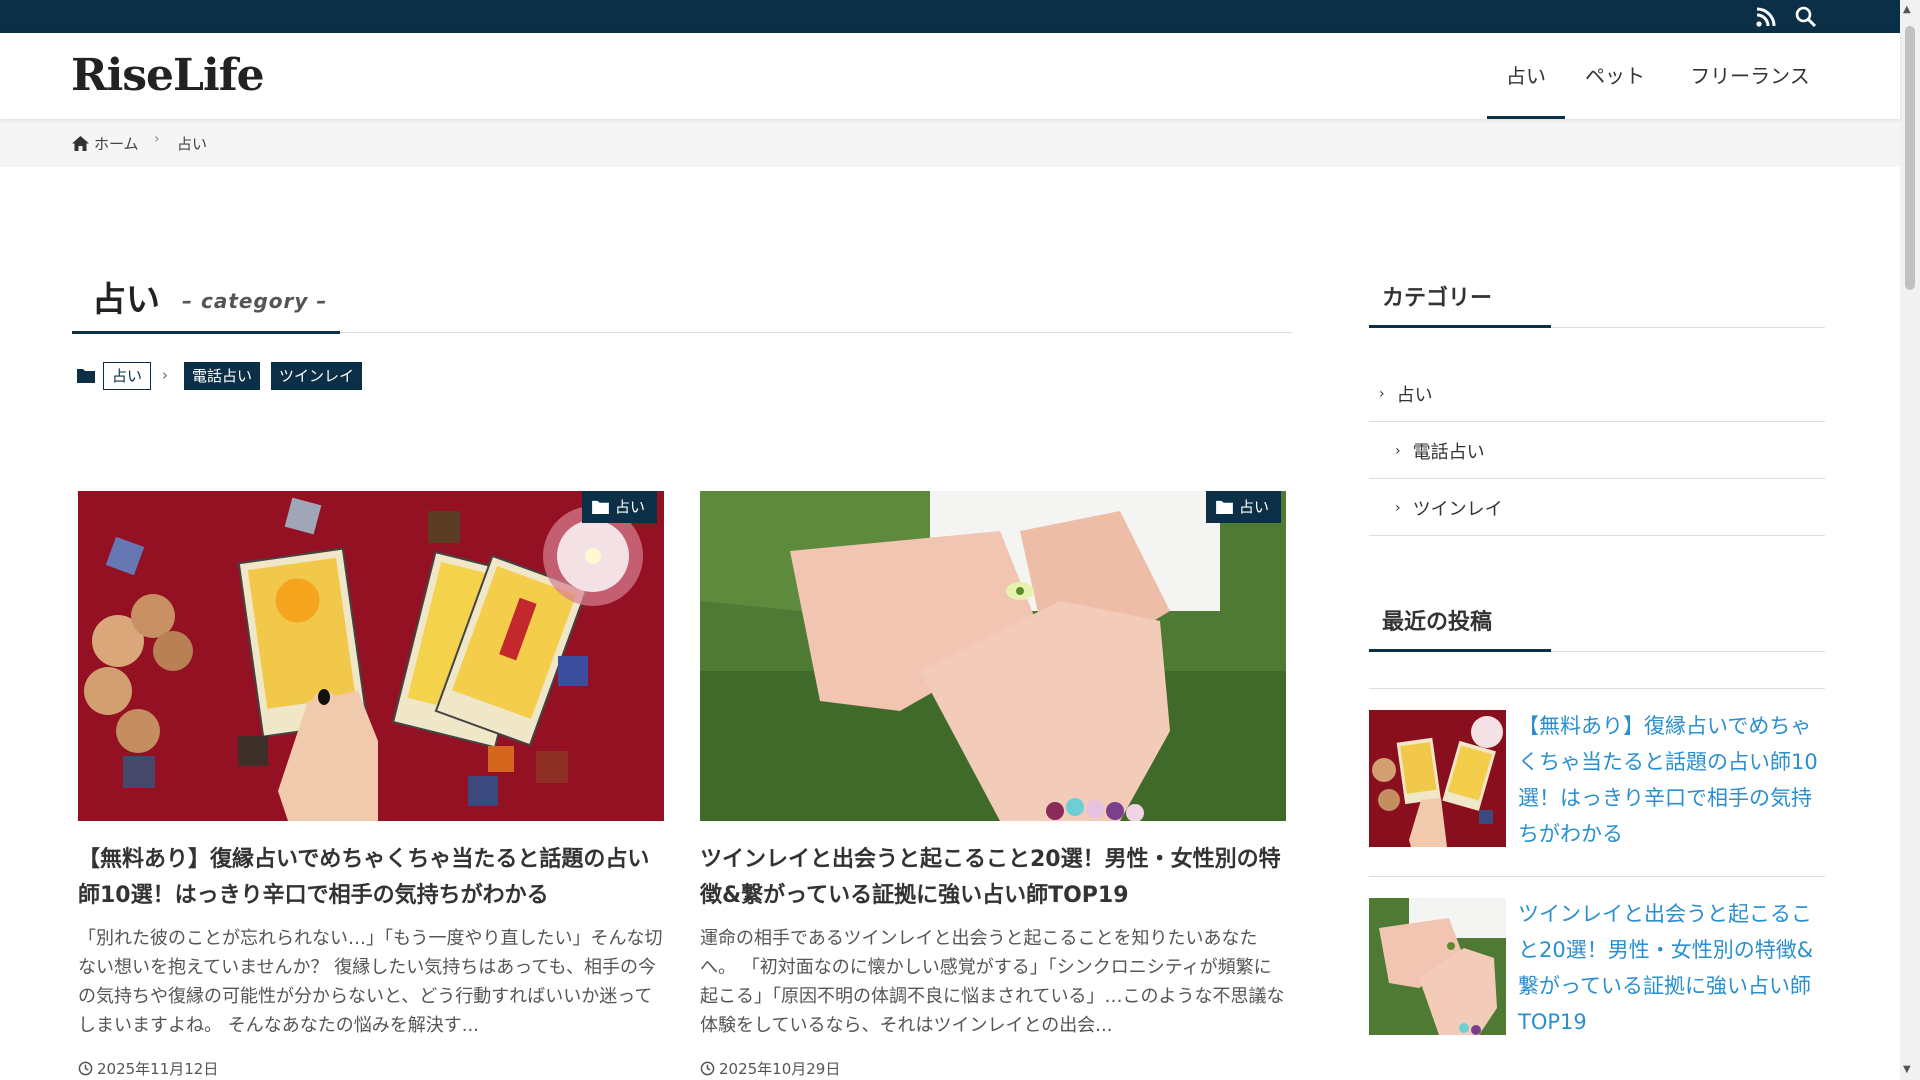 Image resolution: width=1920 pixels, height=1080 pixels. Describe the element at coordinates (1437, 298) in the screenshot. I see `sidebar-categories-heading: カテゴリー` at that location.